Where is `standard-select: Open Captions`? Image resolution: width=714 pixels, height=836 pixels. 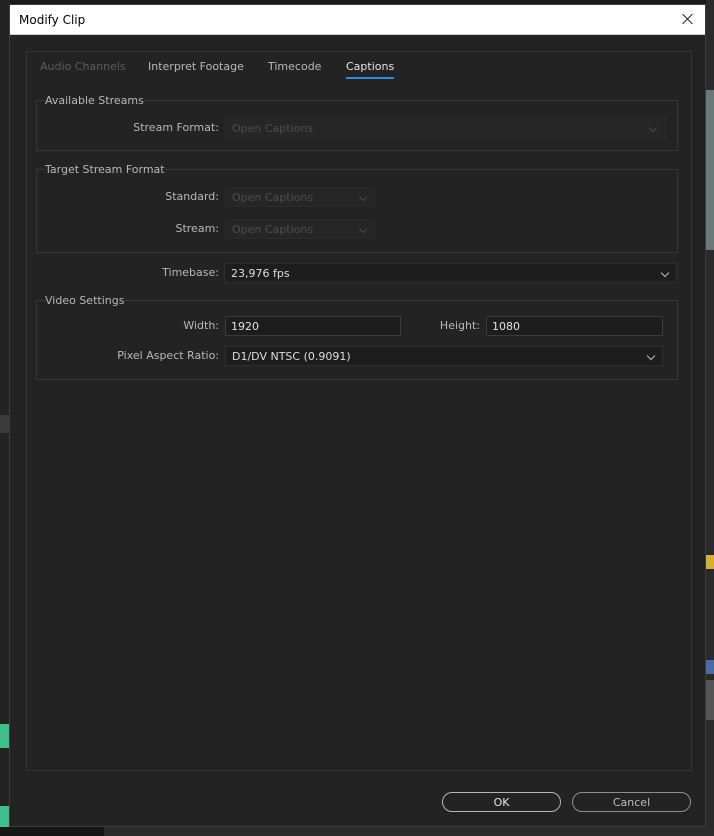
standard-select: Open Captions is located at coordinates (300, 197).